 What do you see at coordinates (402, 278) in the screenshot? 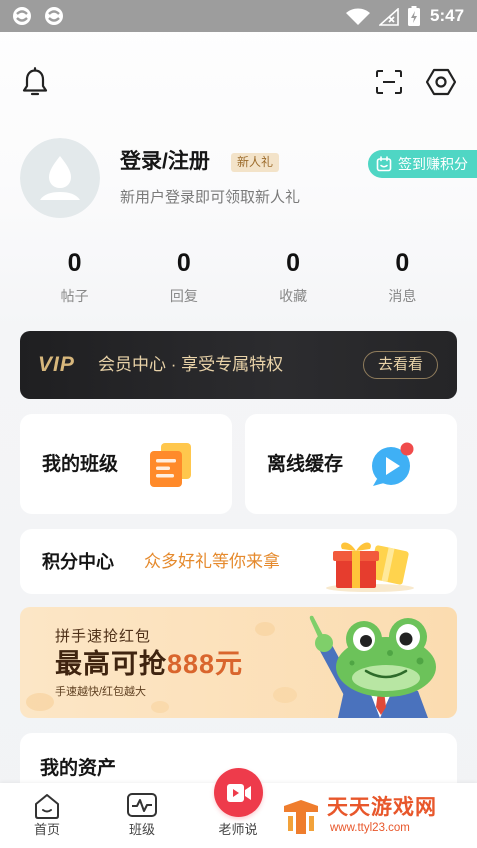
I see `stat-messages: 0 消息` at bounding box center [402, 278].